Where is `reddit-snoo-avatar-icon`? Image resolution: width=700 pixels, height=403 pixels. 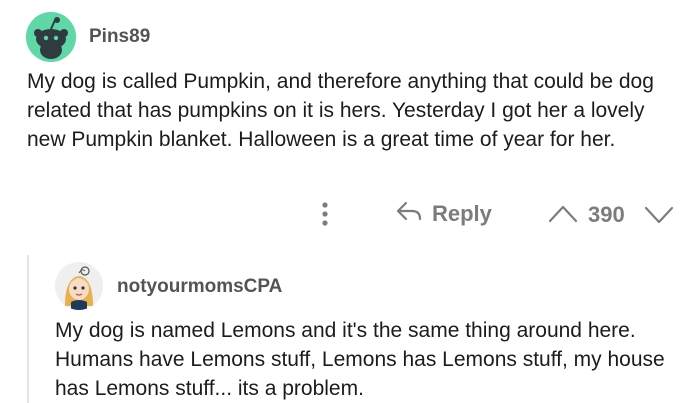 reddit-snoo-avatar-icon is located at coordinates (51, 37).